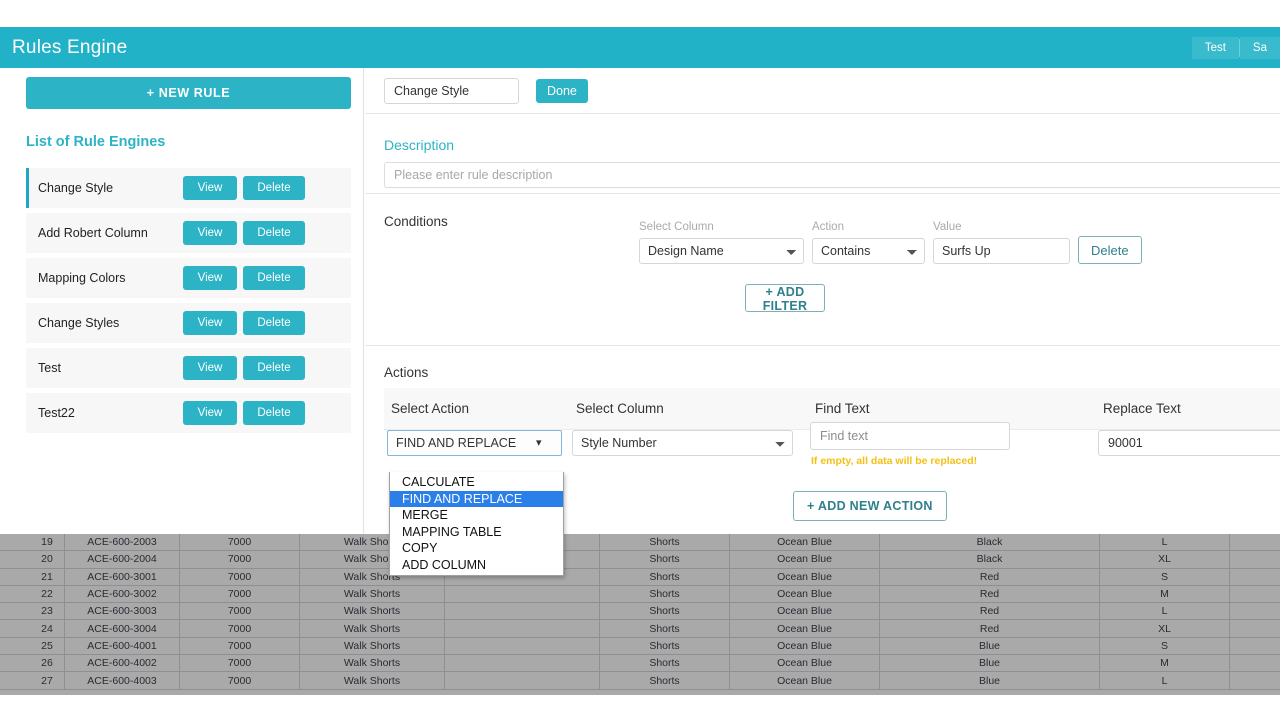  I want to click on table-cell: S, so click(1165, 646).